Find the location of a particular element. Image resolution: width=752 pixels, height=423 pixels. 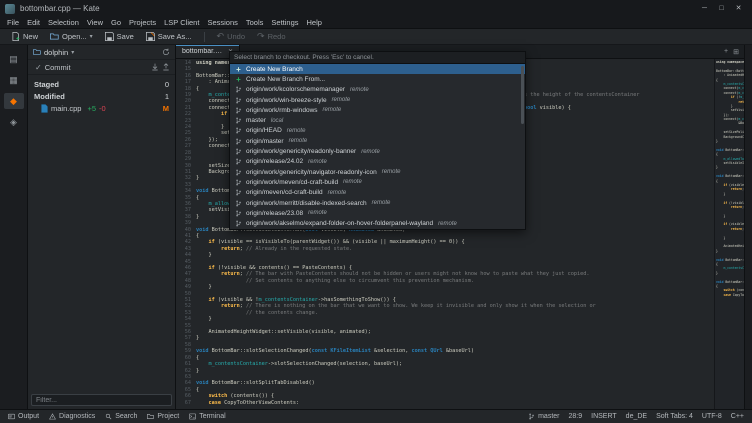

menu-projects: Projects is located at coordinates (142, 22).